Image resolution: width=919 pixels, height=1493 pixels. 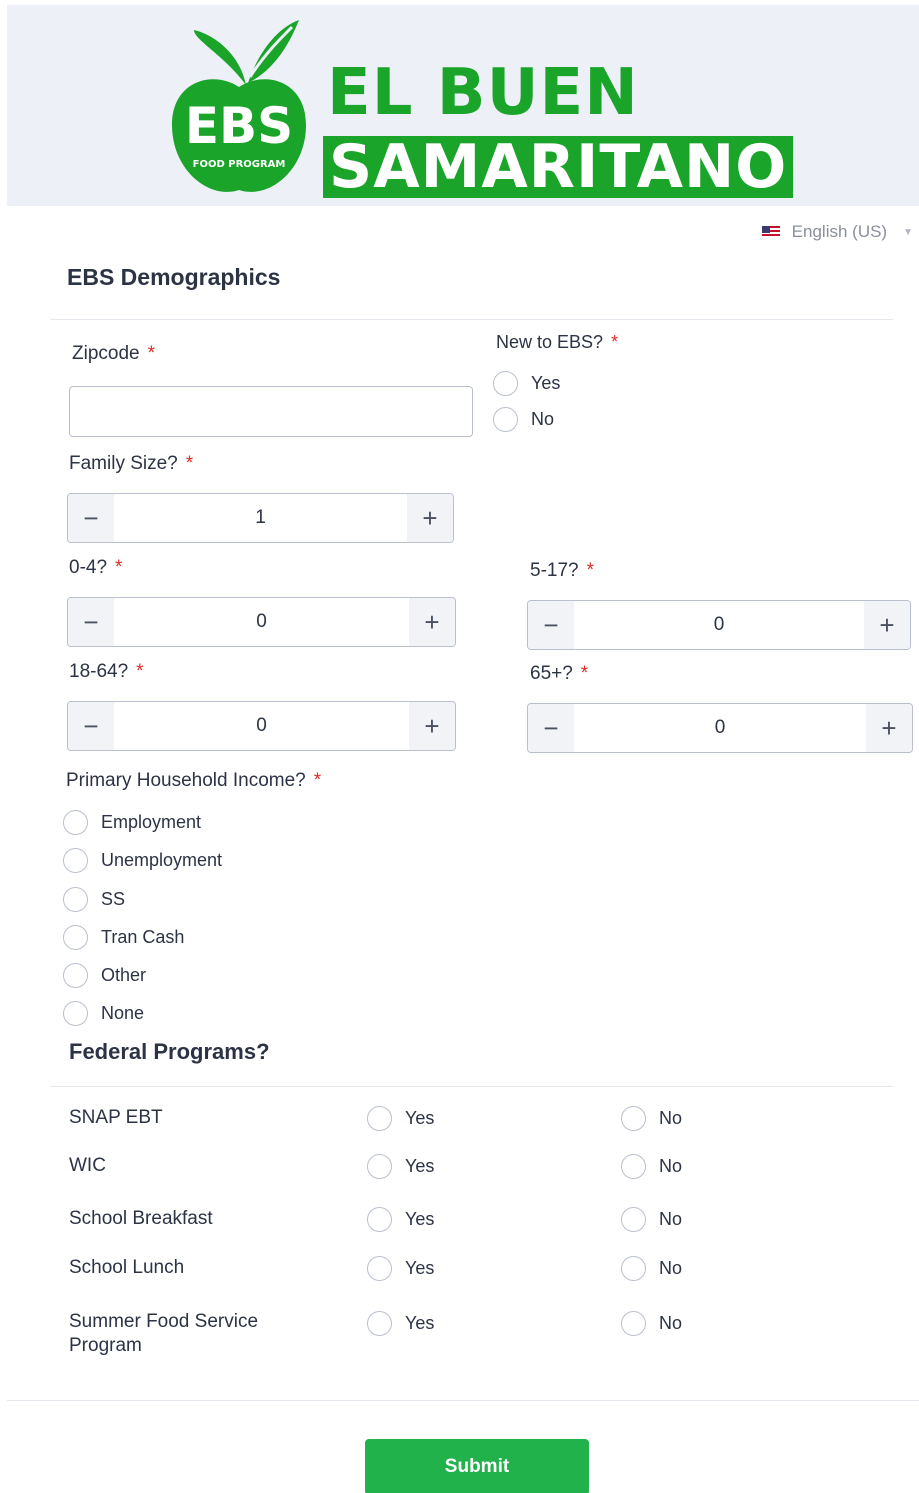 What do you see at coordinates (400, 1323) in the screenshot?
I see `summer-food-yes-radio: Yes` at bounding box center [400, 1323].